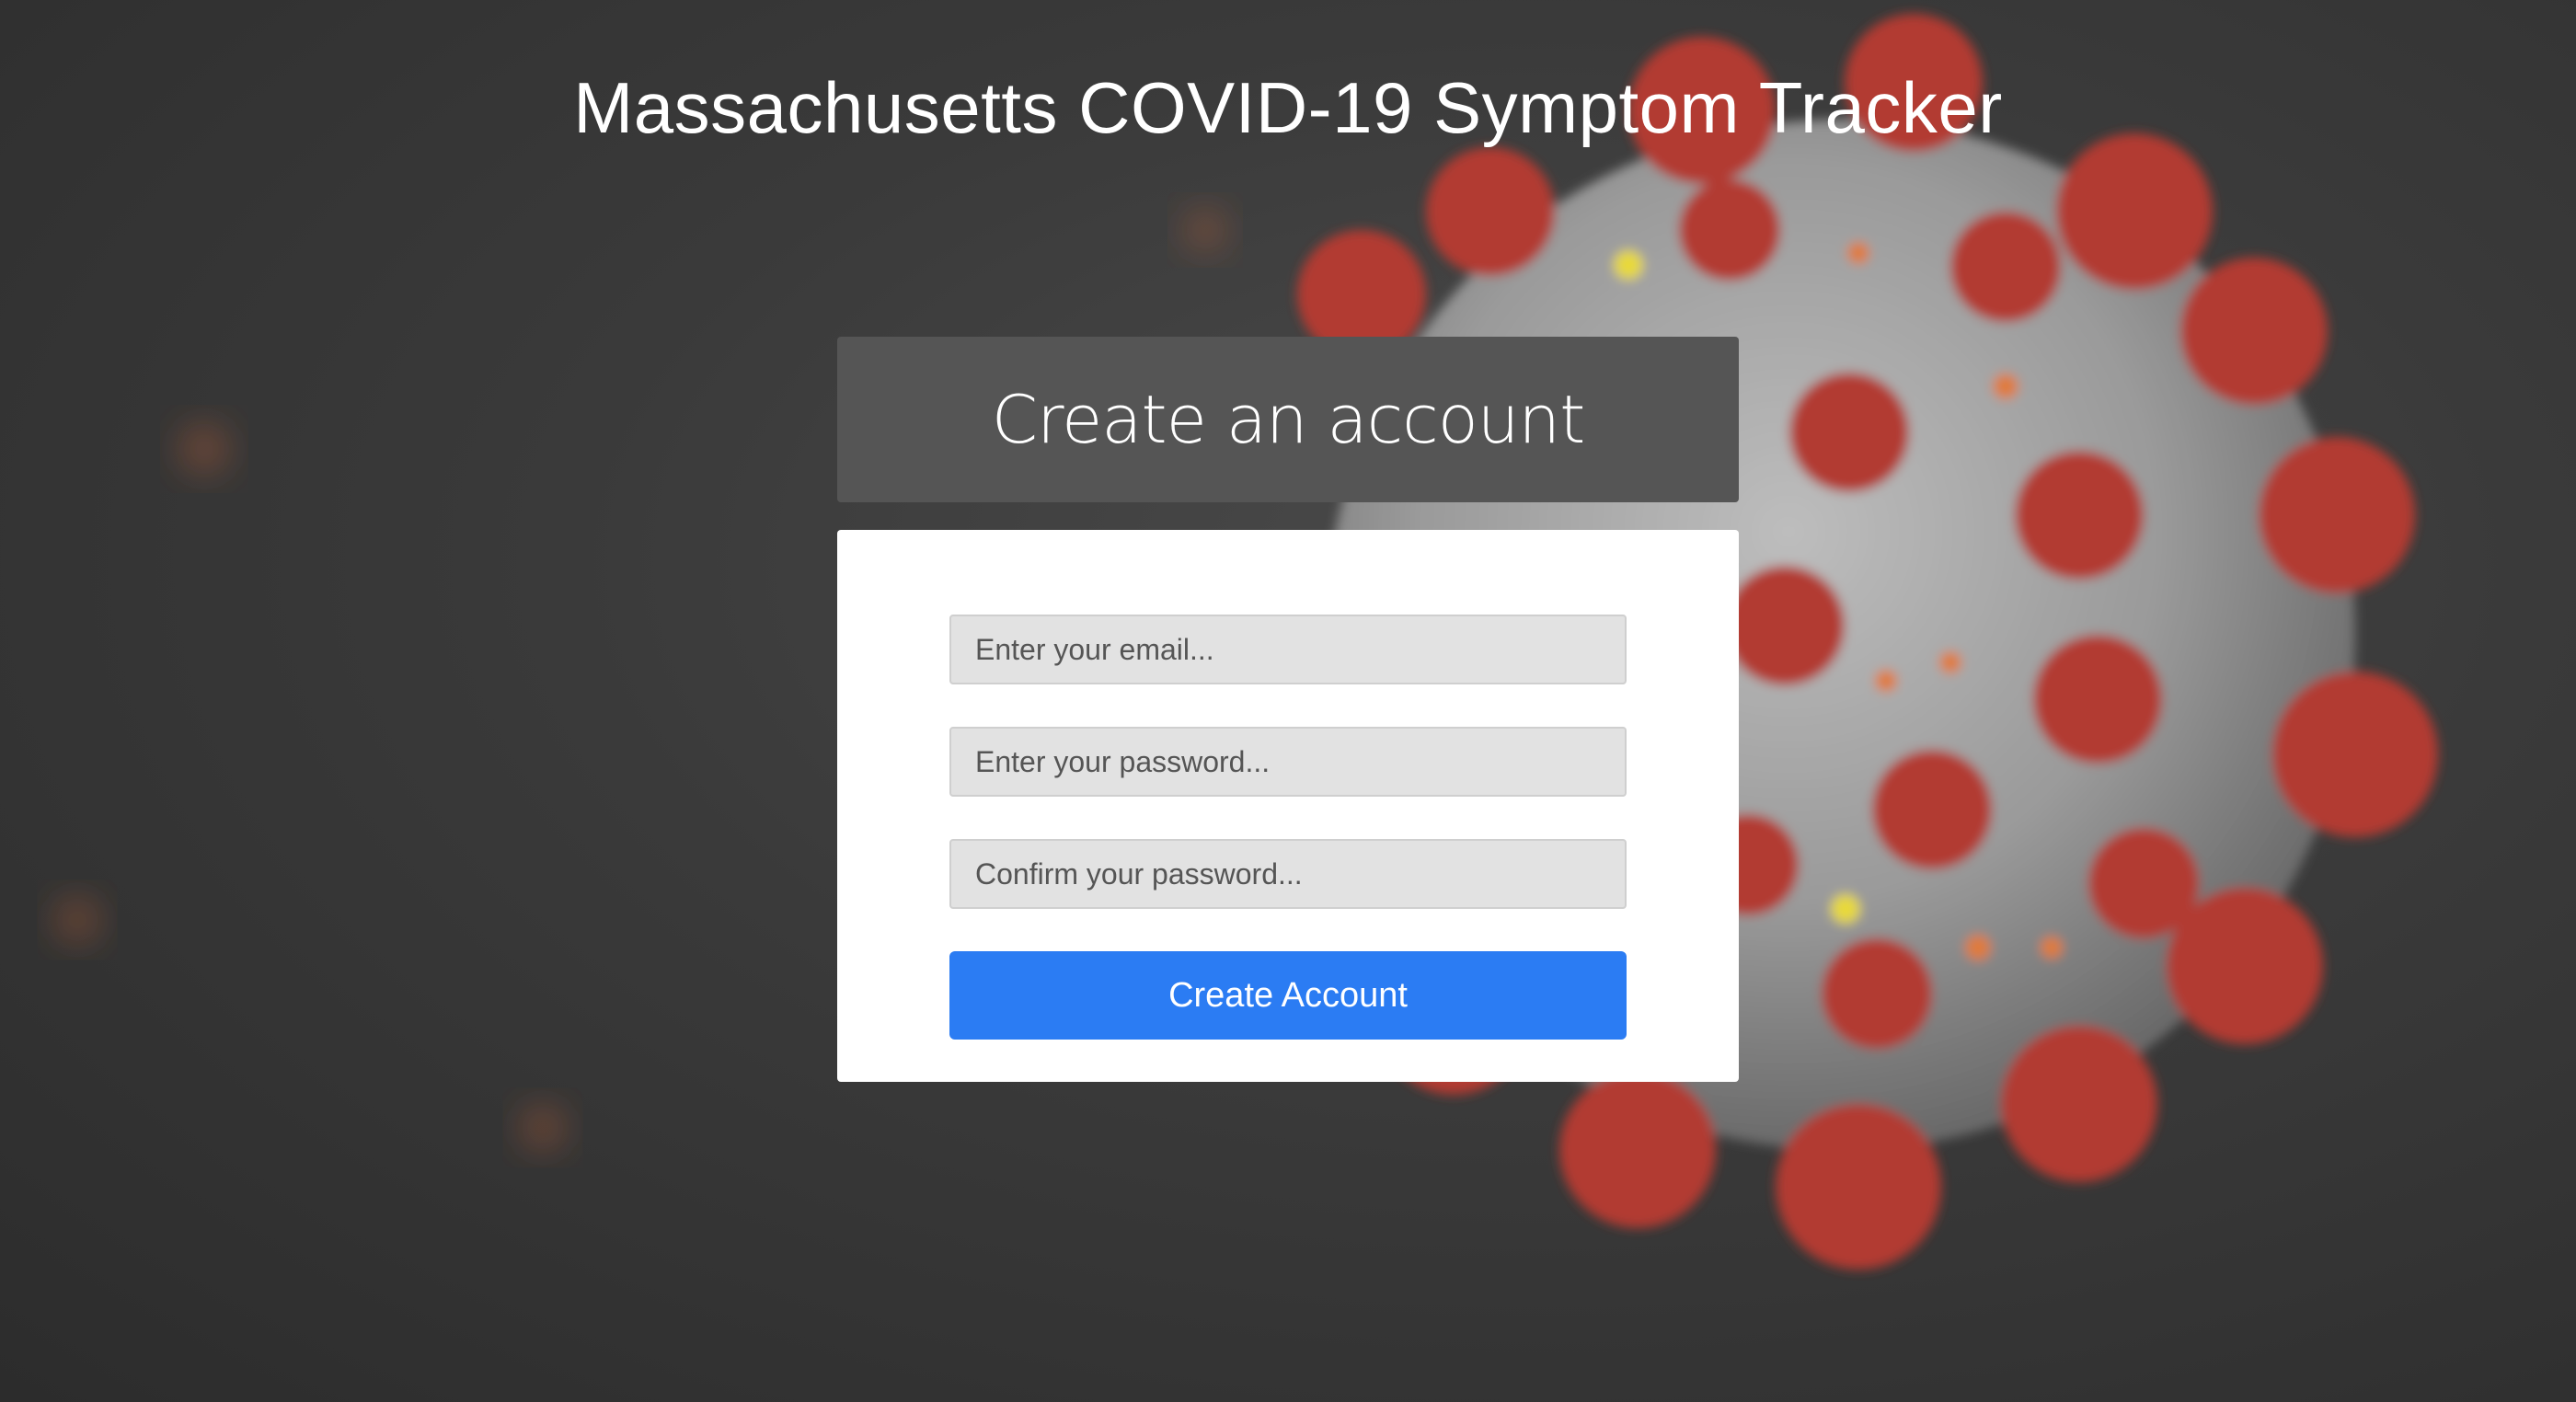 Image resolution: width=2576 pixels, height=1402 pixels. Describe the element at coordinates (1288, 874) in the screenshot. I see `confirm-password-input` at that location.